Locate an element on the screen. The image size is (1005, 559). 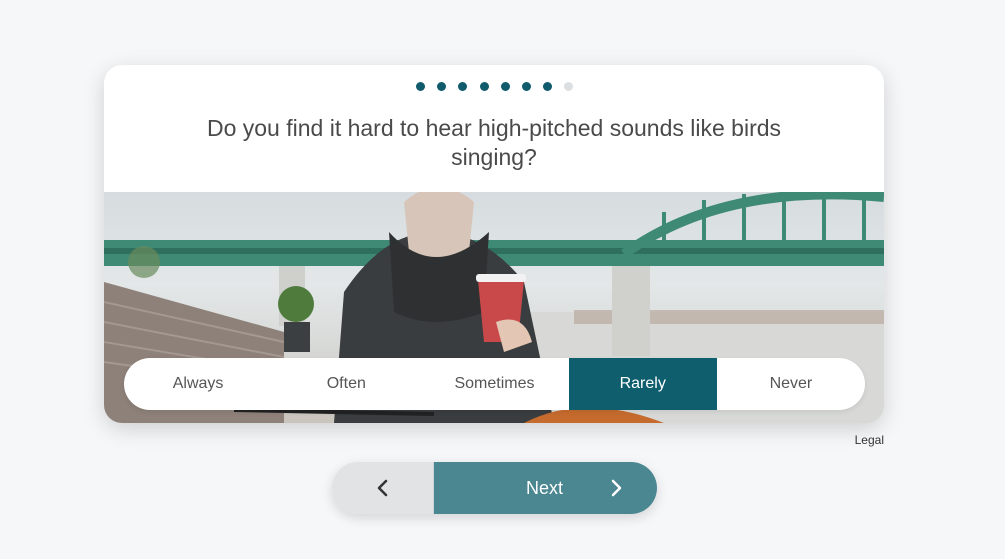
legal-link: Legal is located at coordinates (869, 440).